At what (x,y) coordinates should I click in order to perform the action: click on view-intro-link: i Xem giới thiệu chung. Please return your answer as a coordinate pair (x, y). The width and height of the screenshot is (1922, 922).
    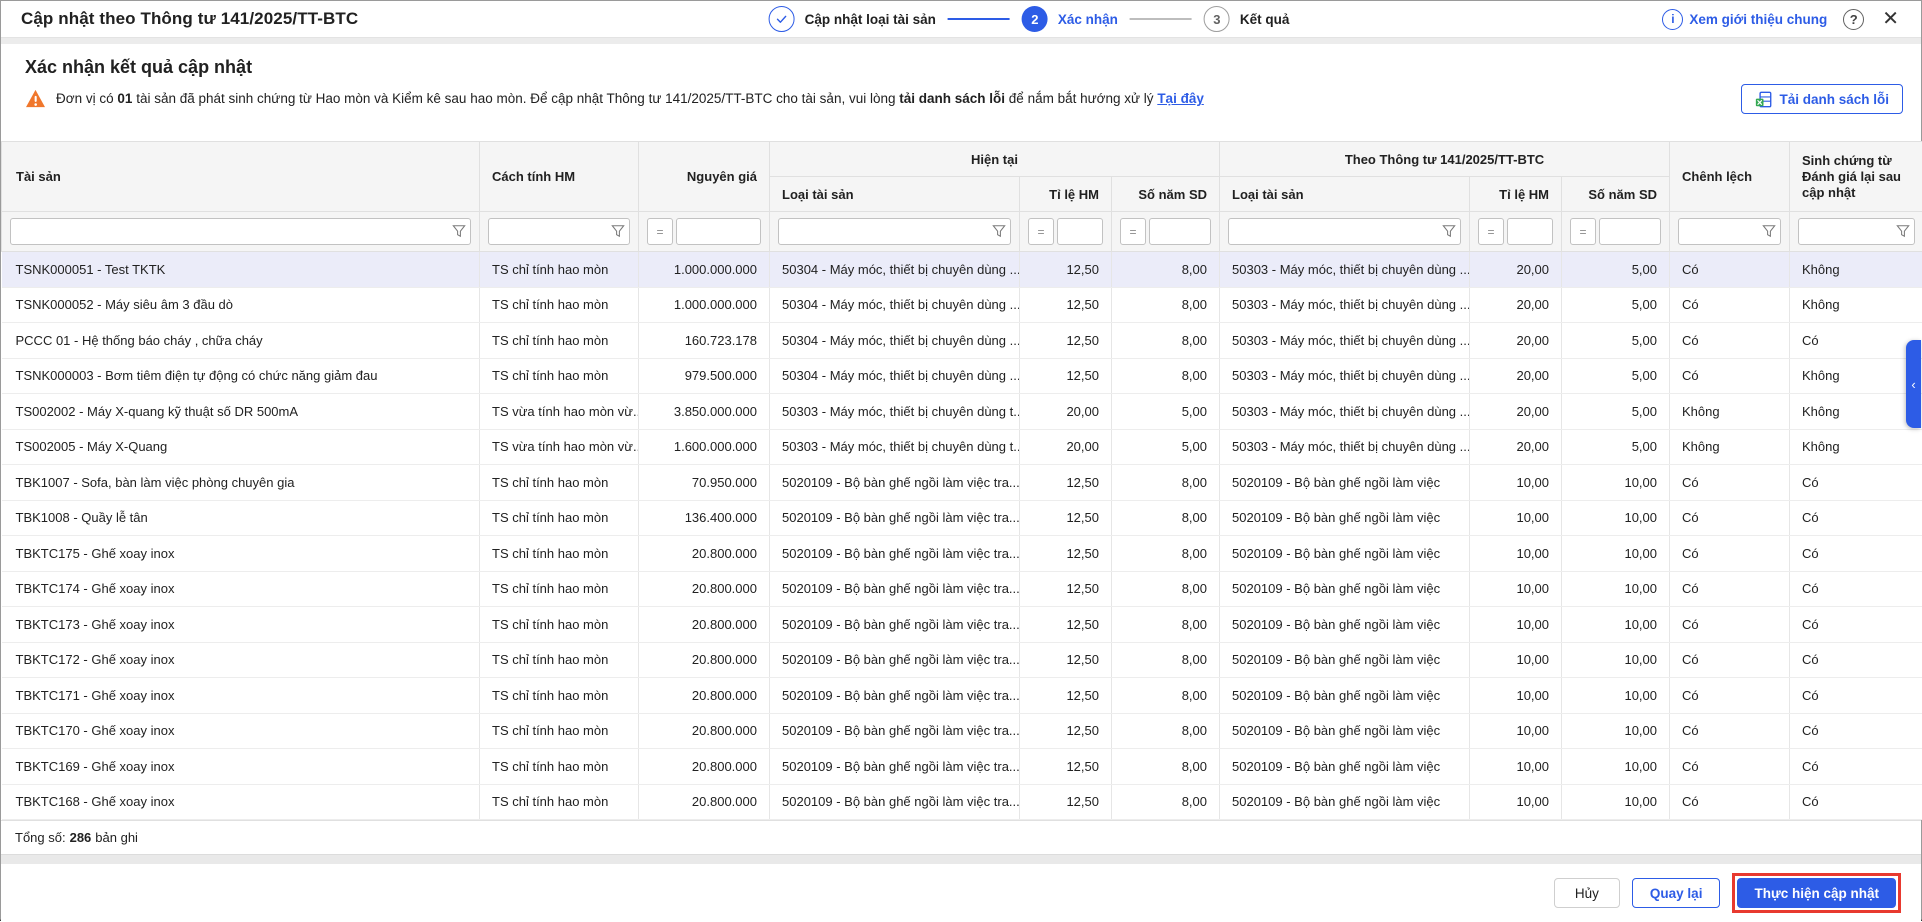
    Looking at the image, I should click on (1744, 19).